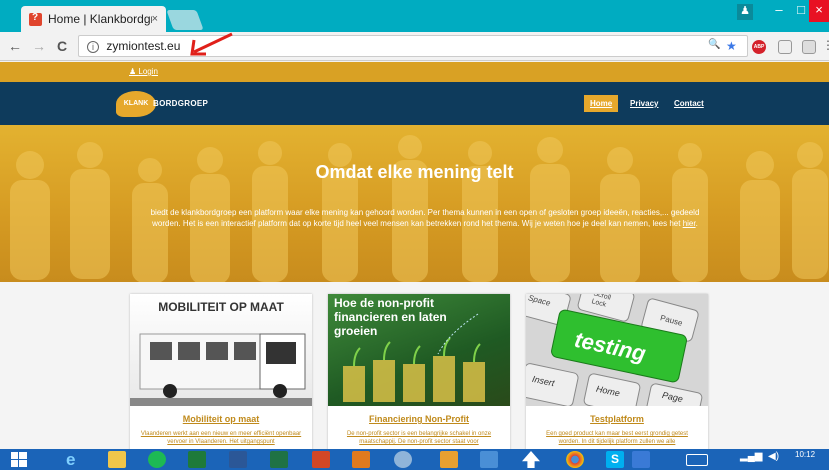 Image resolution: width=829 pixels, height=470 pixels. Describe the element at coordinates (35, 19) in the screenshot. I see `favicon-icon` at that location.